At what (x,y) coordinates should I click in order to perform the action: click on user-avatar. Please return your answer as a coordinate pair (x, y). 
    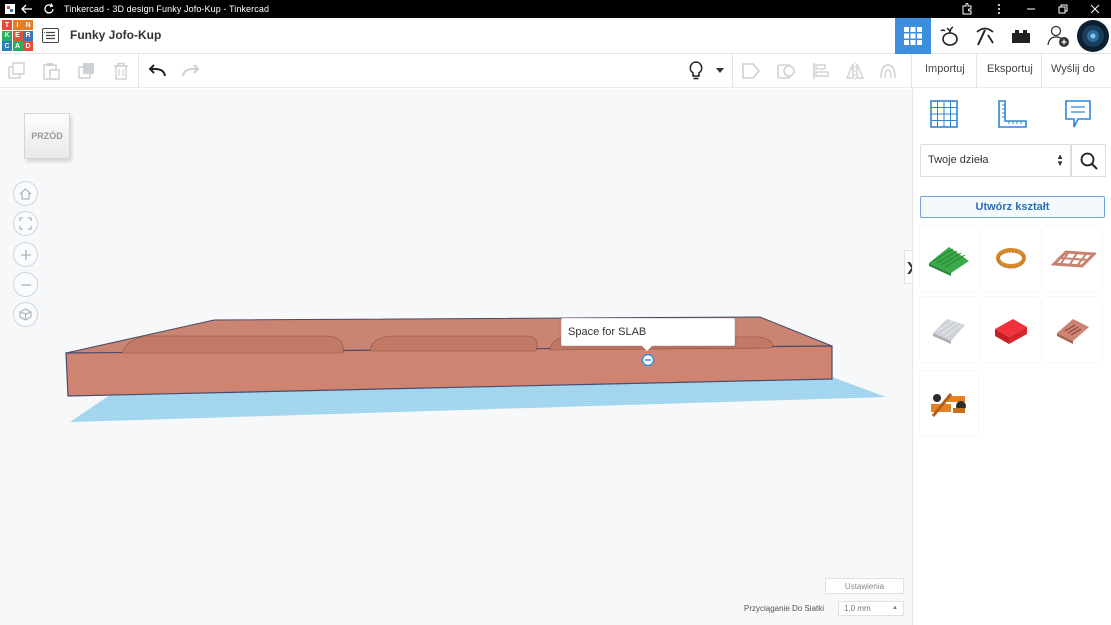
    Looking at the image, I should click on (1093, 36).